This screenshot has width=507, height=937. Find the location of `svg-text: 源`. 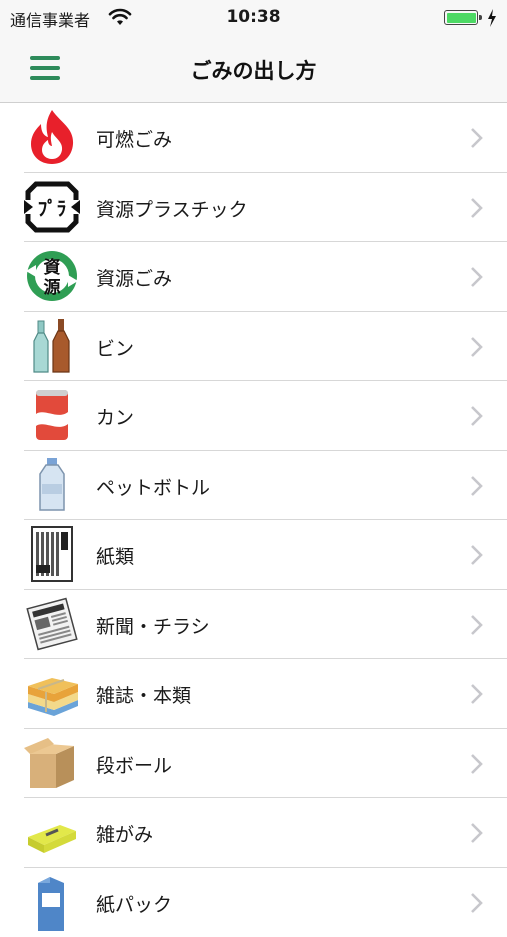

svg-text: 源 is located at coordinates (52, 287).